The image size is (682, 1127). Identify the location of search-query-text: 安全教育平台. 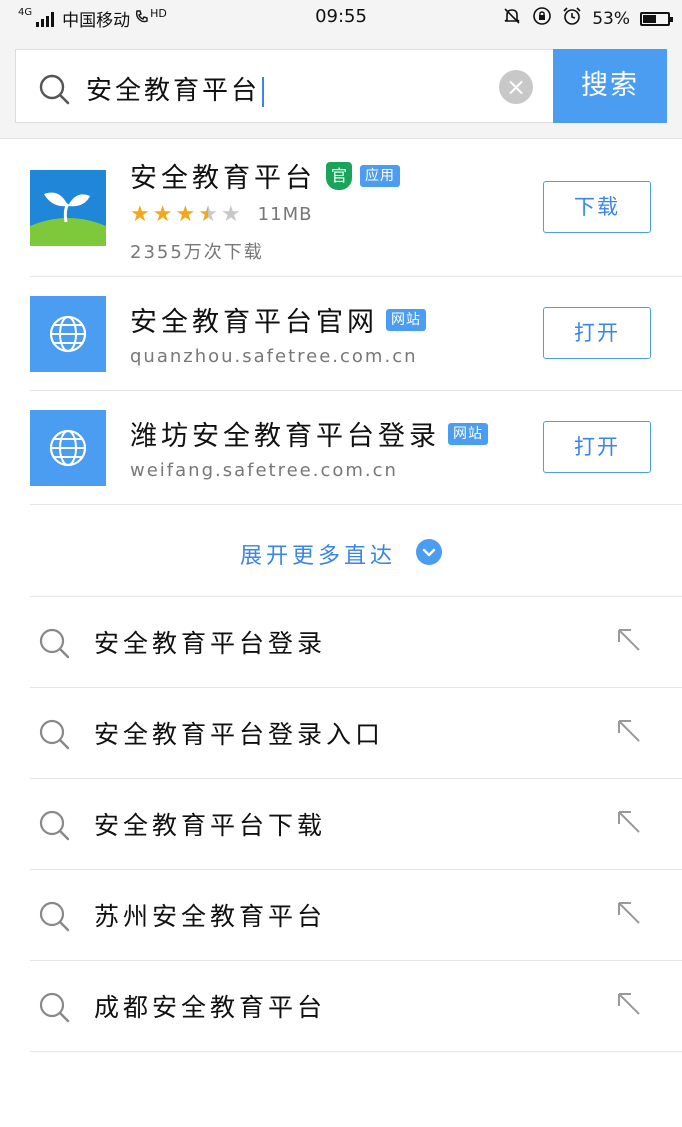
(175, 88).